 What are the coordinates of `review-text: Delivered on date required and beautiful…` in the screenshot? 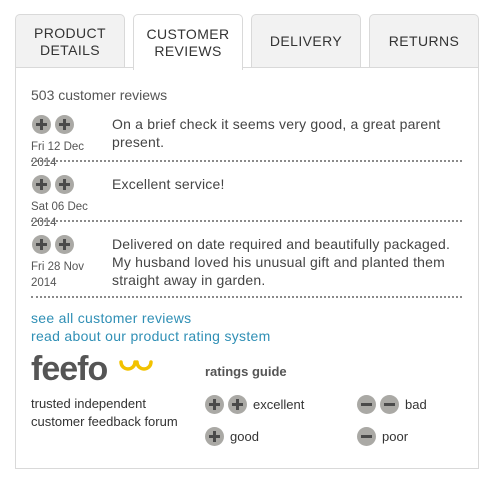 It's located at (281, 262).